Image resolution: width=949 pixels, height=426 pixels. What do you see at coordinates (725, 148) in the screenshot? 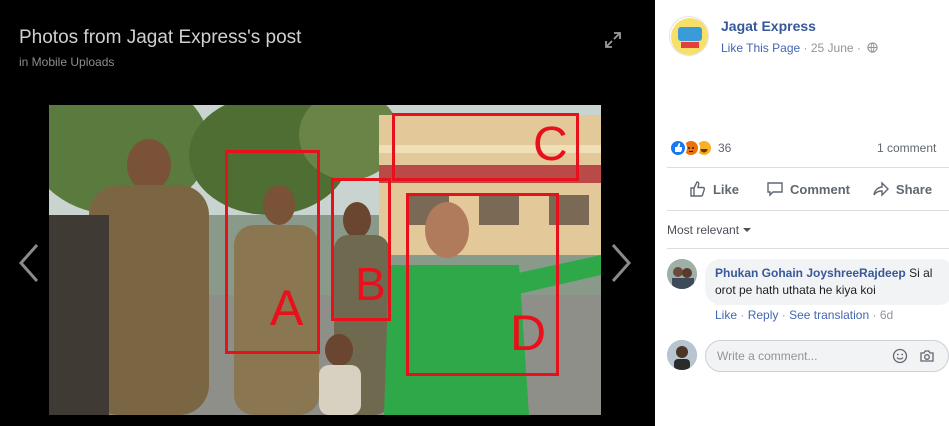
I see `reaction-count: 36` at bounding box center [725, 148].